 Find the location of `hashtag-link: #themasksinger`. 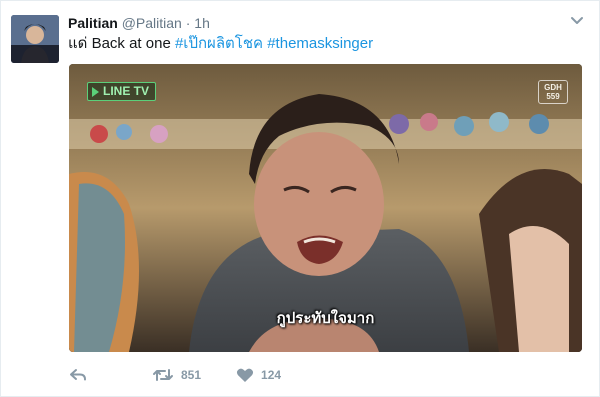

hashtag-link: #themasksinger is located at coordinates (320, 43).